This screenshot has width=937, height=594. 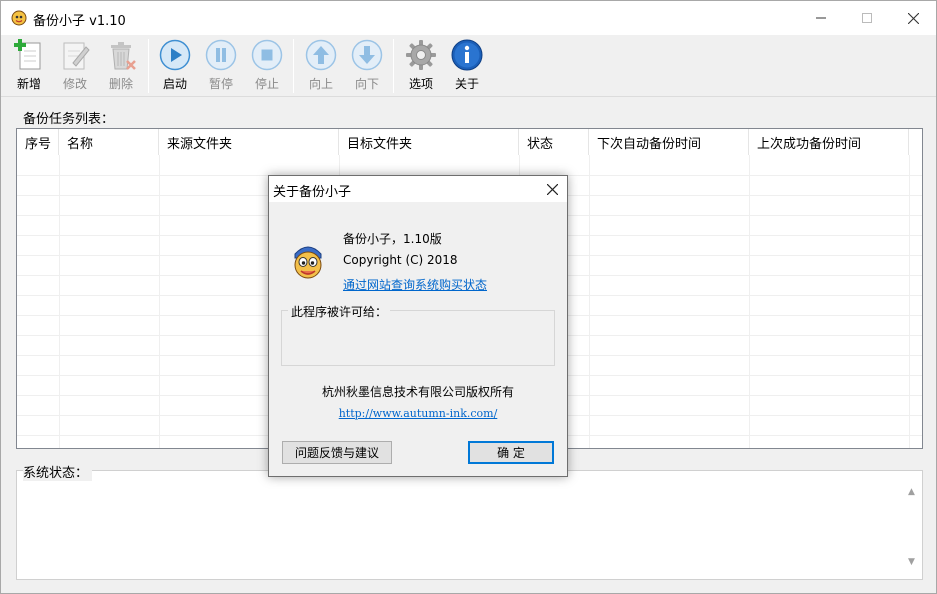 I want to click on dialog-app-name: 备份小子，1.10版, so click(x=392, y=239).